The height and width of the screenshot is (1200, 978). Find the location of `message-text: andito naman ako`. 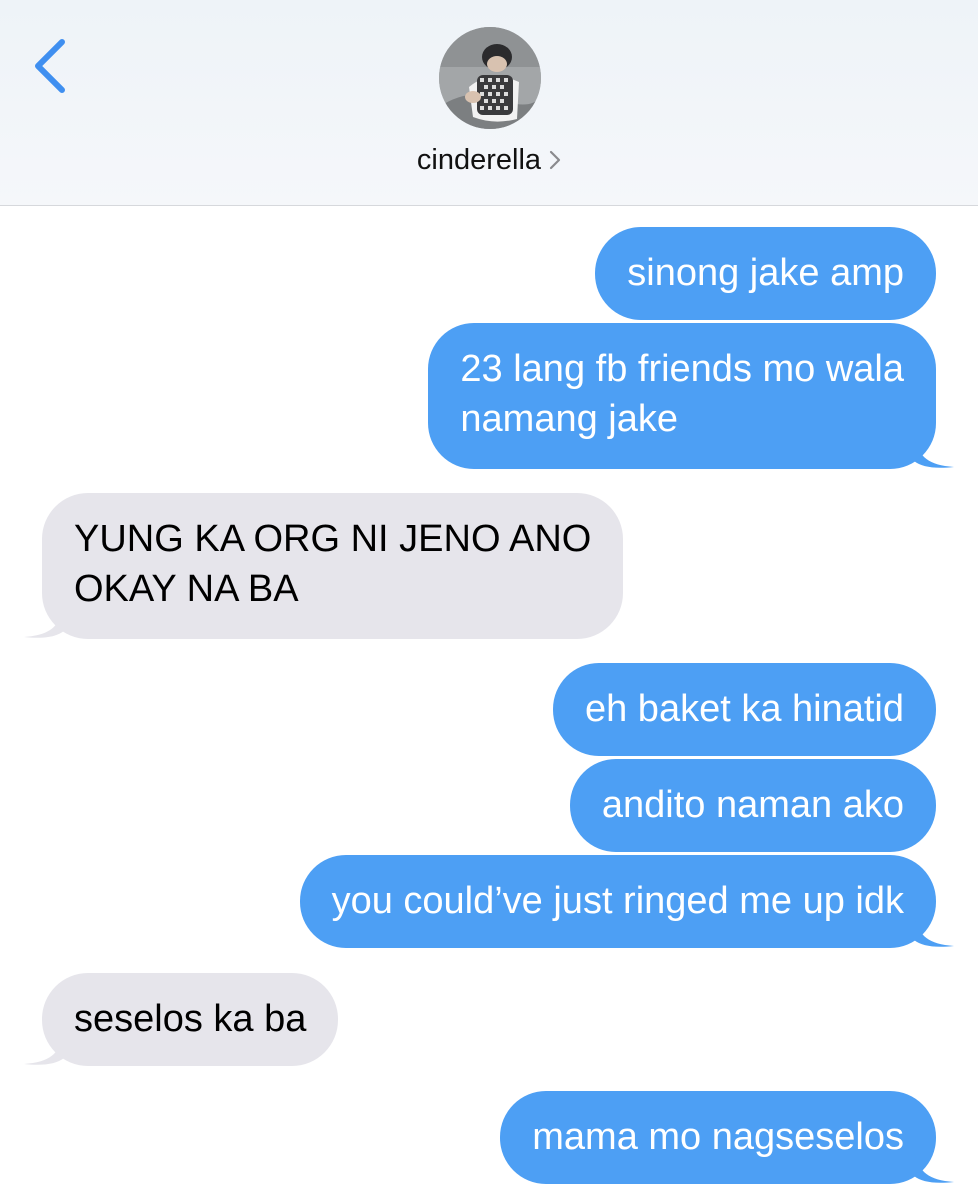

message-text: andito naman ako is located at coordinates (752, 805).